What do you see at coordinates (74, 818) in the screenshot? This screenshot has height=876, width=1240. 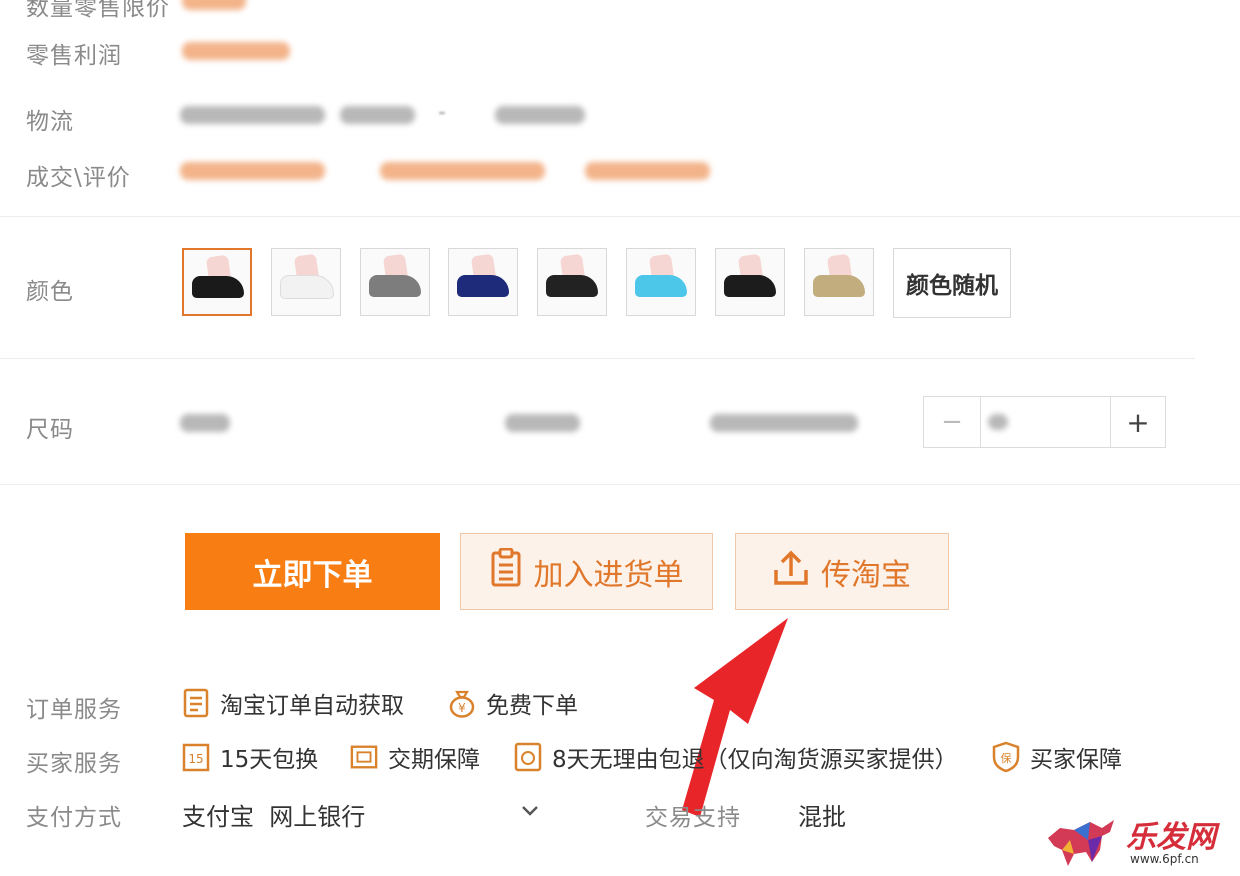 I see `payment-label: 支付方式` at bounding box center [74, 818].